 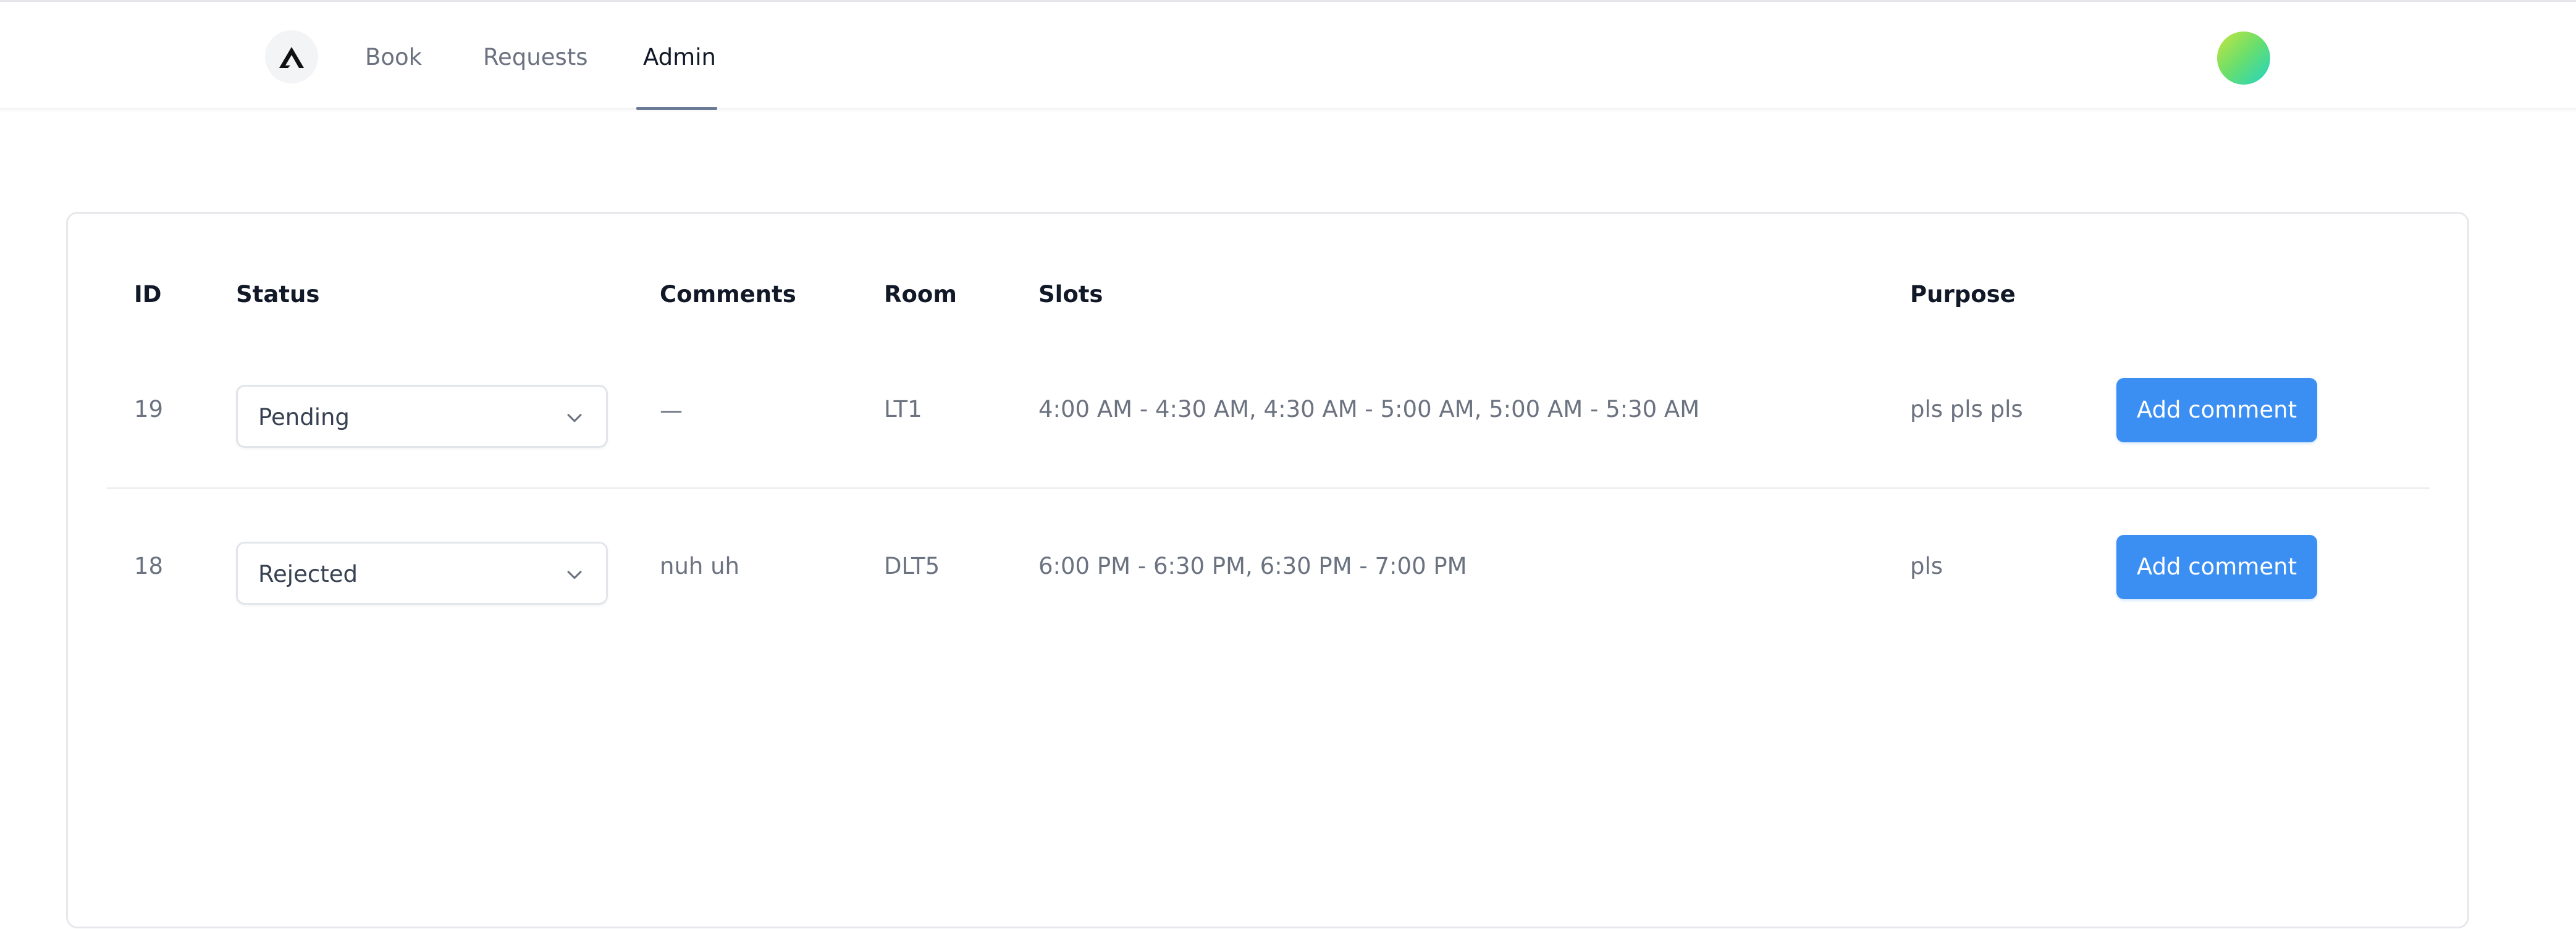 I want to click on row-id: 18, so click(x=149, y=566).